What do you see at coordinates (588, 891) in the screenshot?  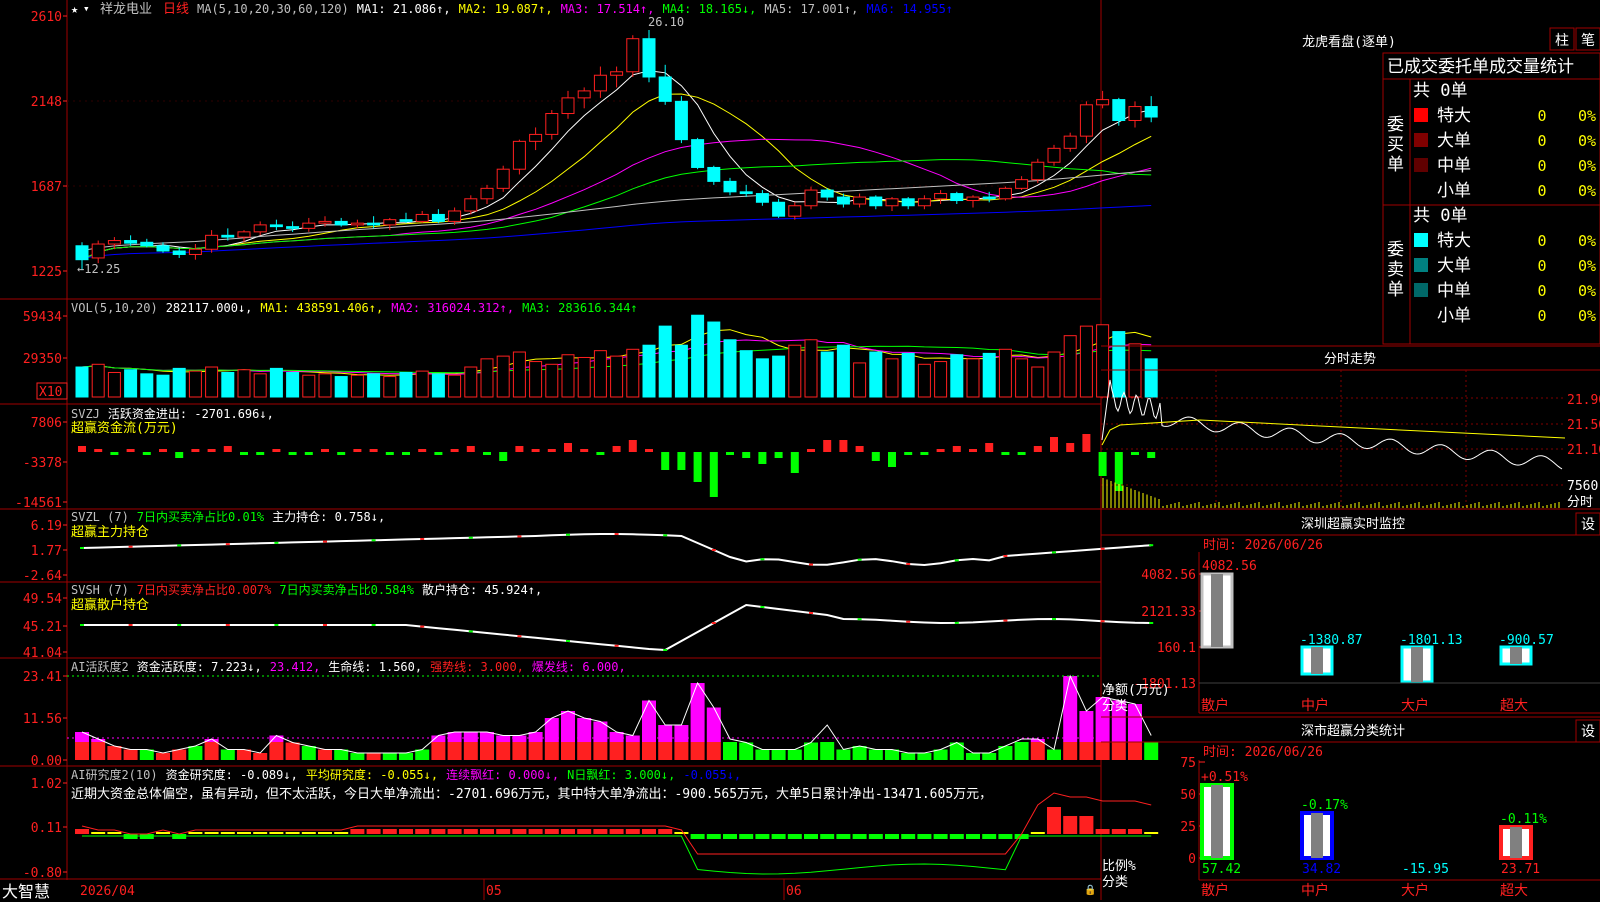 I see `x-axis: 2026/04 05 06 🔒` at bounding box center [588, 891].